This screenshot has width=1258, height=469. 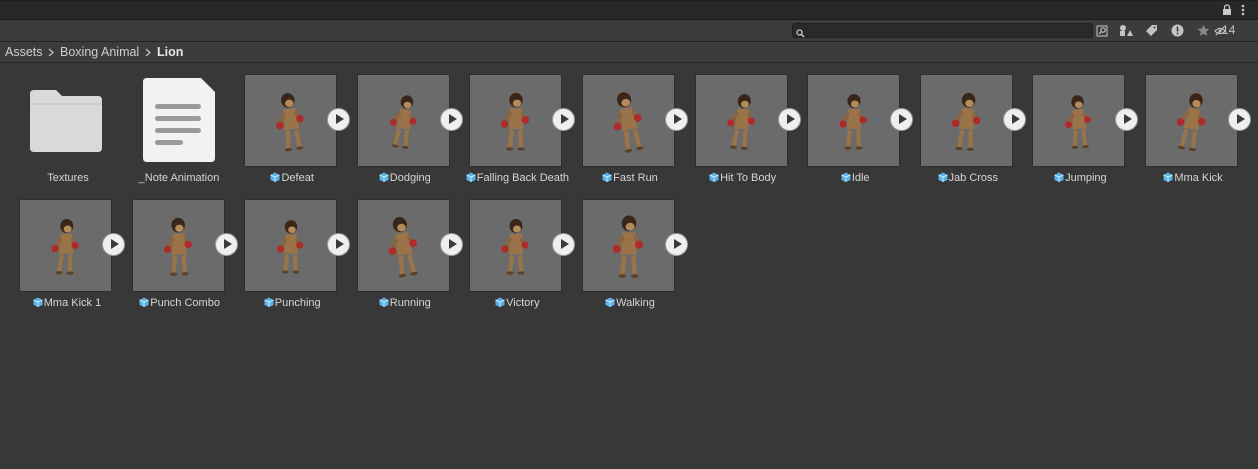 What do you see at coordinates (297, 178) in the screenshot?
I see `asset-label-text: Defeat` at bounding box center [297, 178].